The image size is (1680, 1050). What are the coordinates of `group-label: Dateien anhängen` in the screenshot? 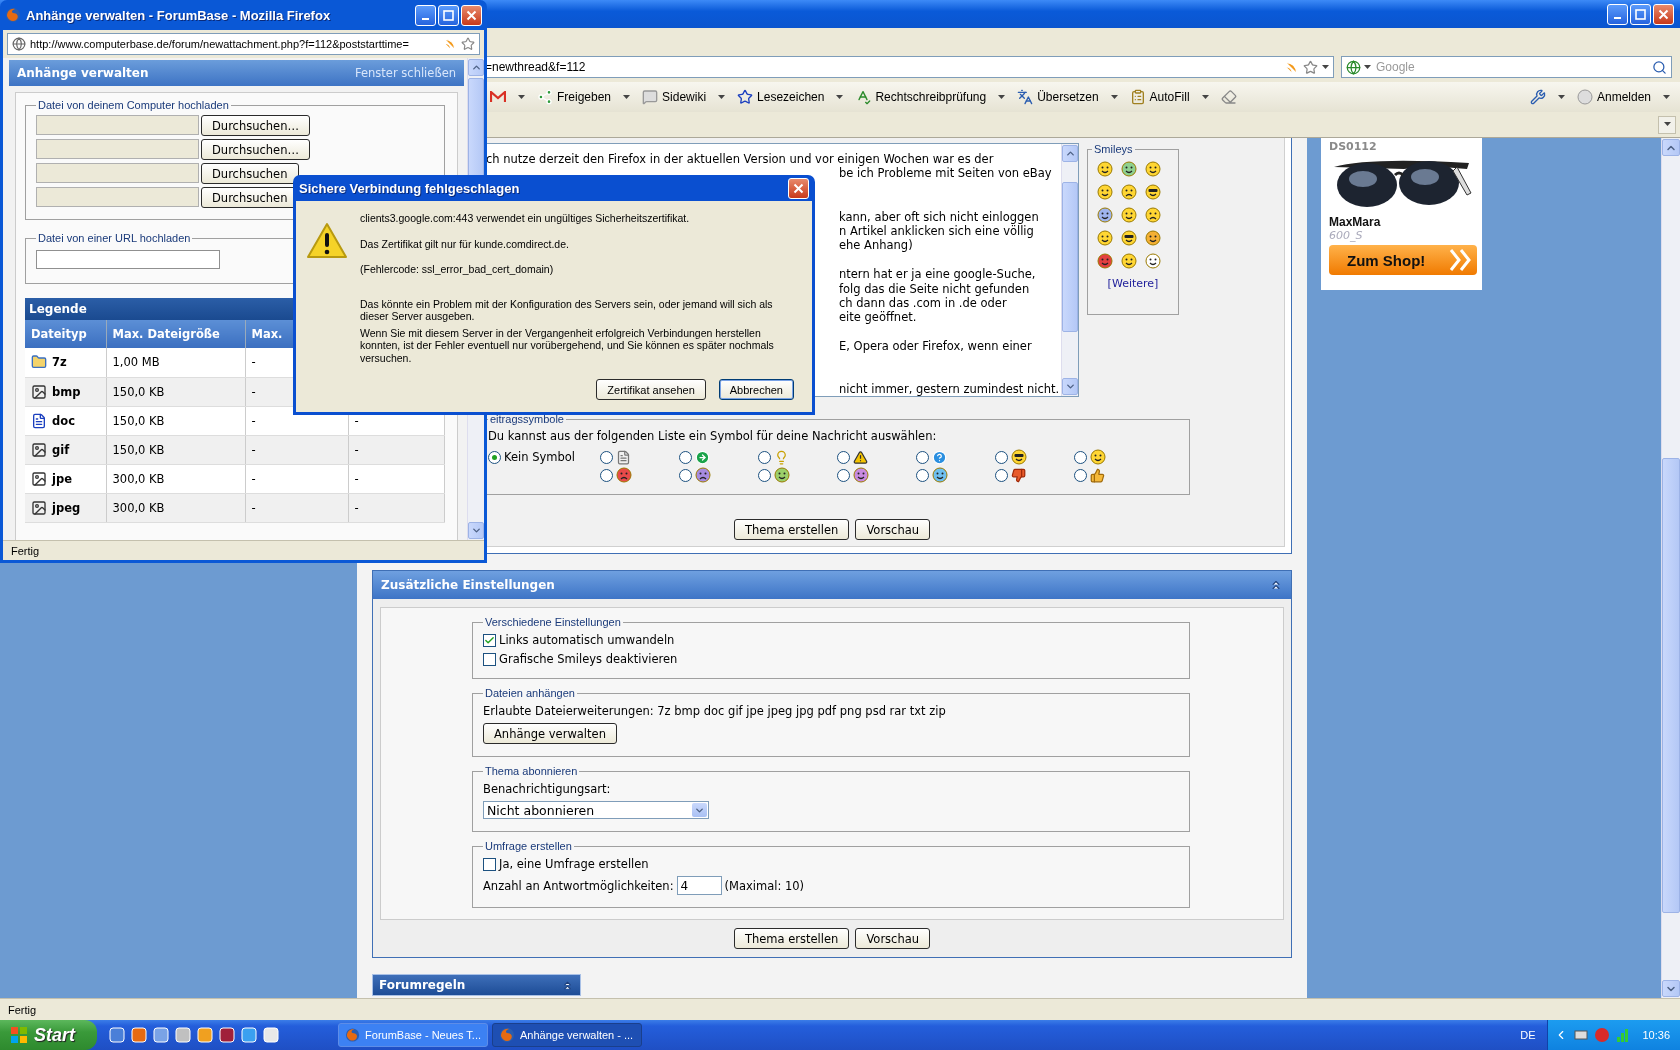 It's located at (530, 693).